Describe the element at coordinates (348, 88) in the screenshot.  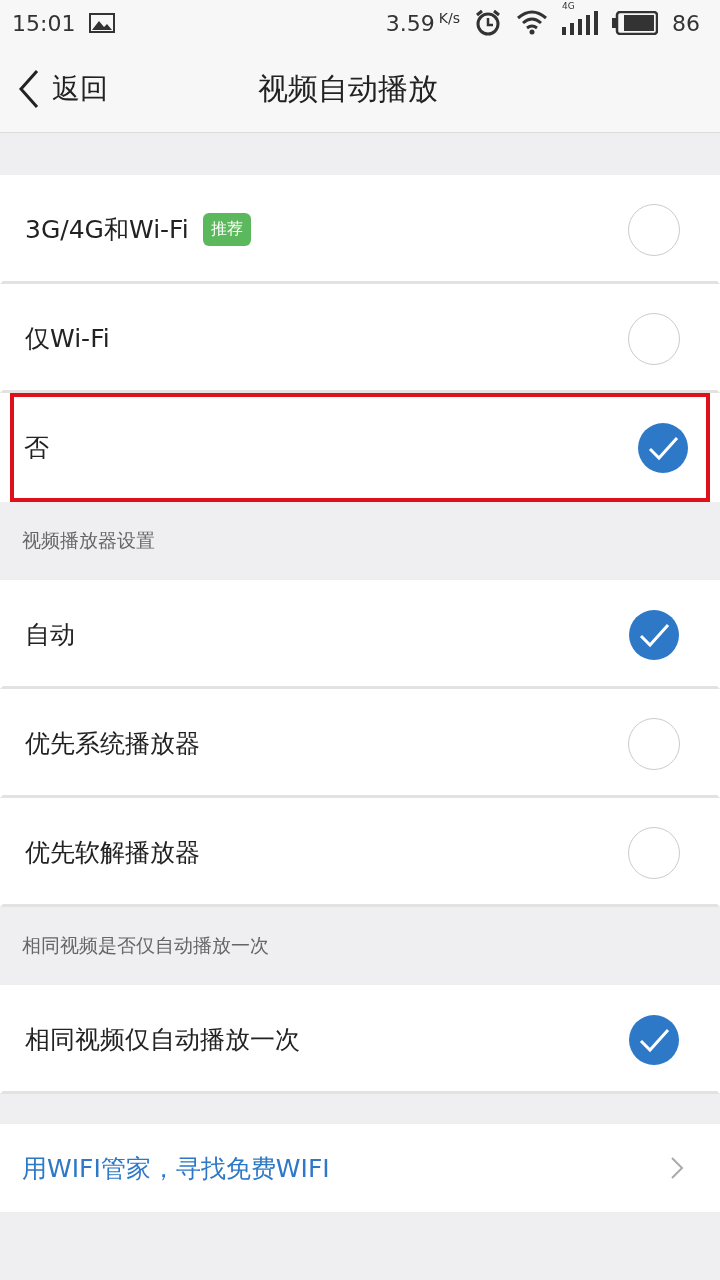
I see `page-title: 视频自动播放` at that location.